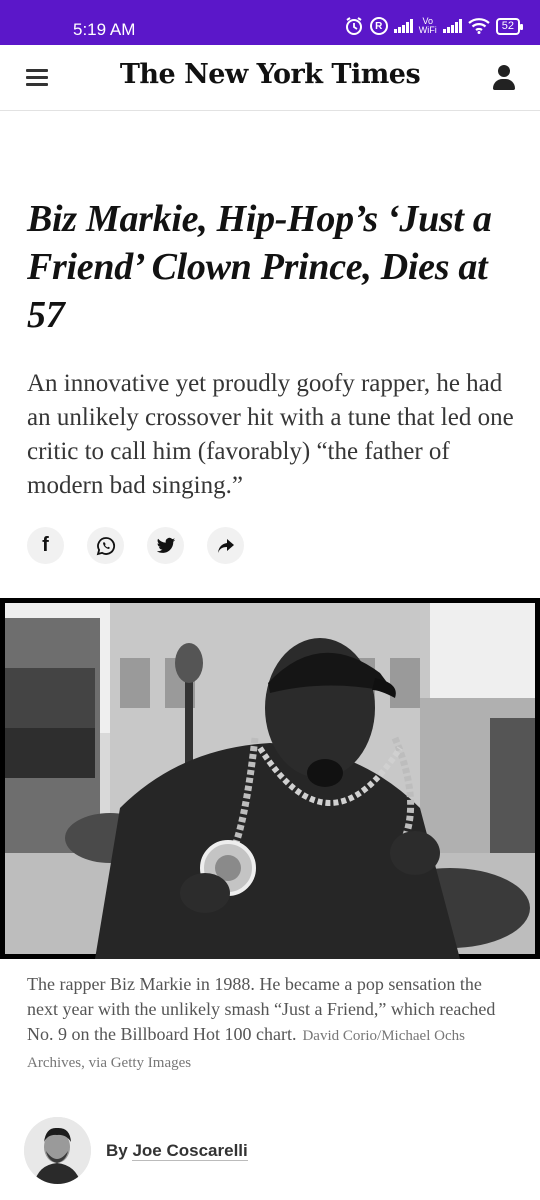 This screenshot has height=1200, width=540. I want to click on status-icons: R Vo WiFi 52, so click(434, 26).